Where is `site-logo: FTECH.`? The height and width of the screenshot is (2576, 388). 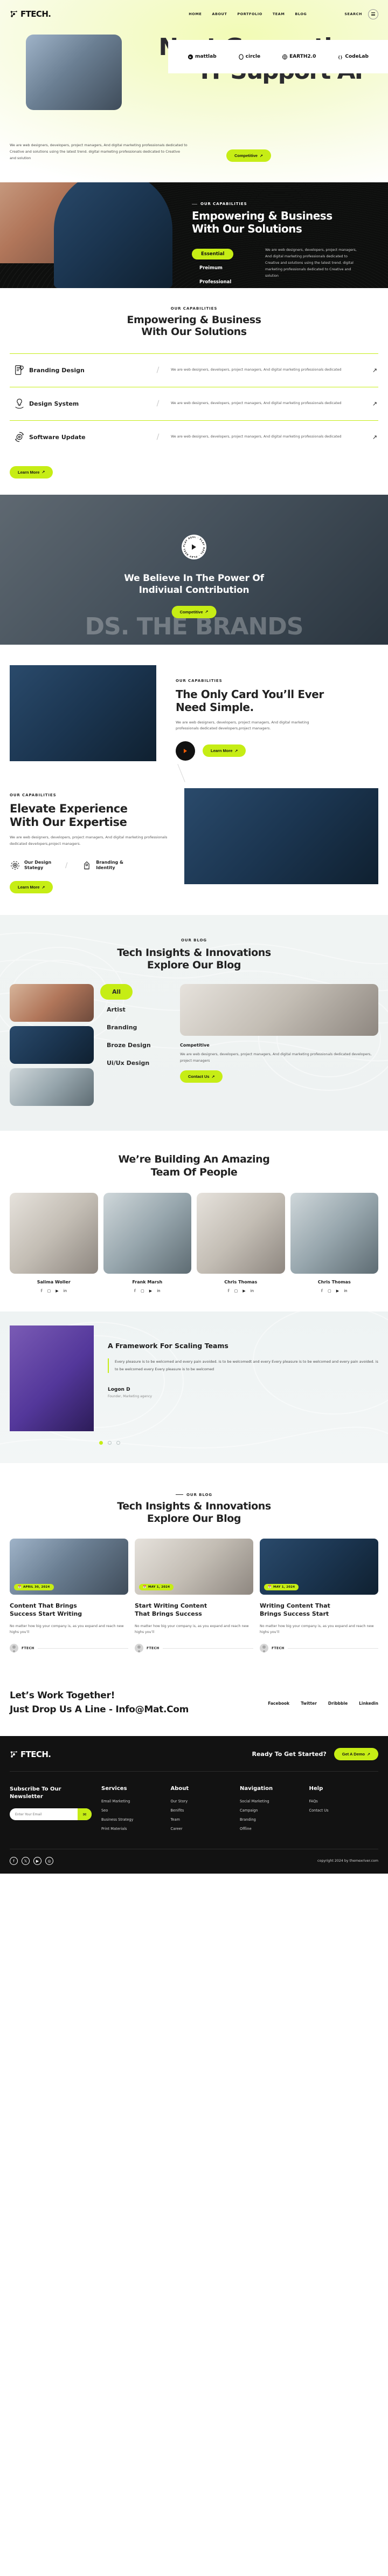
site-logo: FTECH. is located at coordinates (30, 14).